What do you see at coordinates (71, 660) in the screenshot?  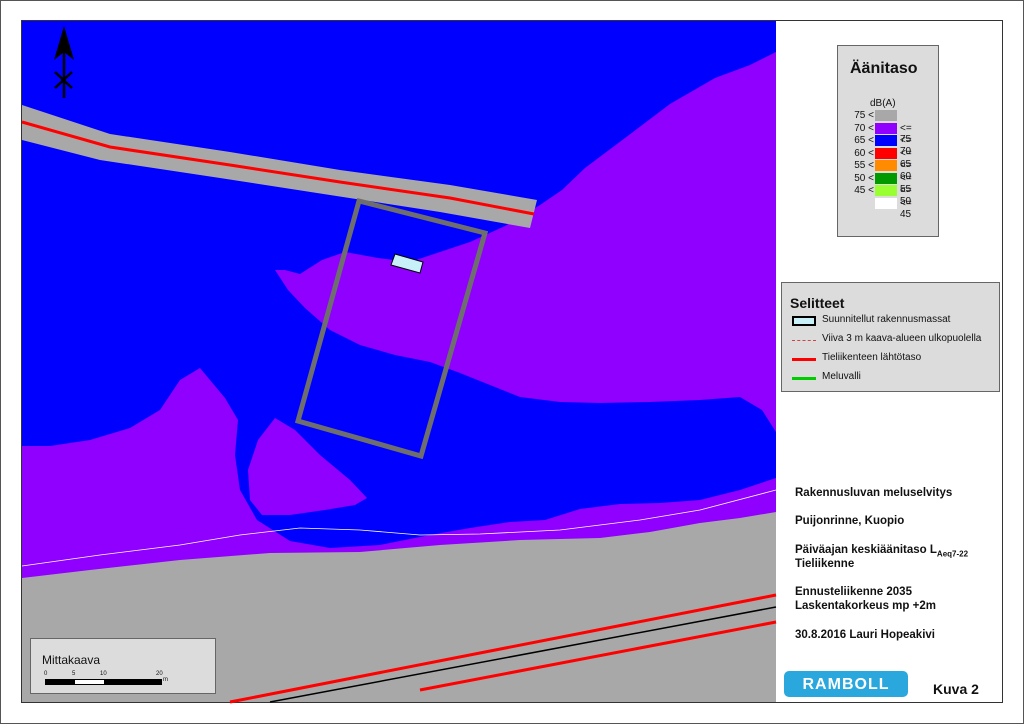 I see `scale-title: Mittakaava` at bounding box center [71, 660].